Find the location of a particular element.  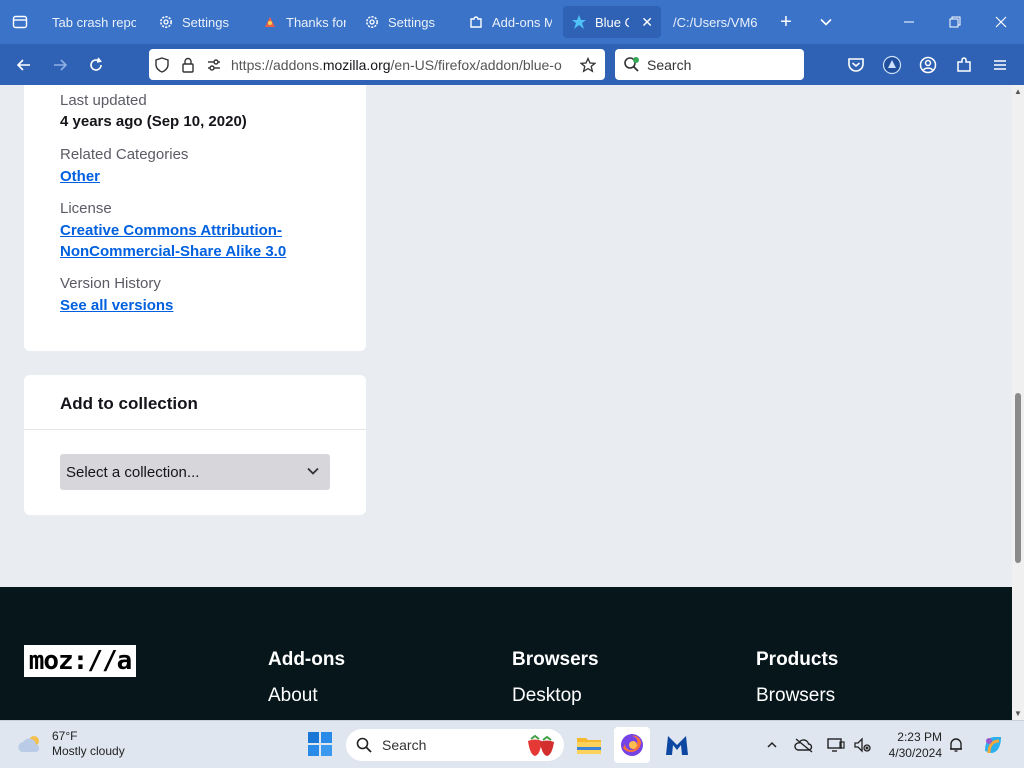

tab-settings-1: Settings is located at coordinates (200, 22).